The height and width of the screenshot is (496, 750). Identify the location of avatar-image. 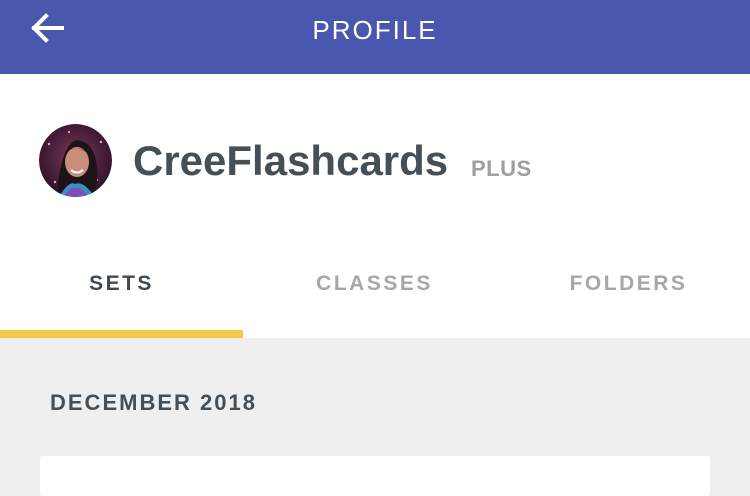
(75, 160).